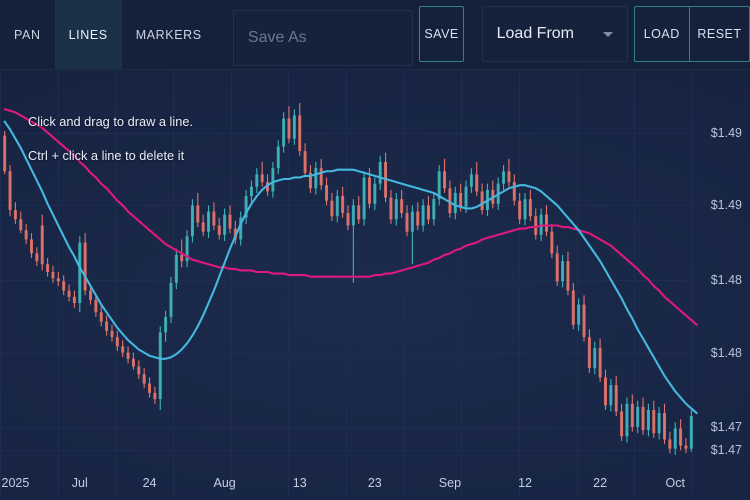 The width and height of the screenshot is (750, 500). What do you see at coordinates (525, 483) in the screenshot?
I see `x-axis-tick-label: 12` at bounding box center [525, 483].